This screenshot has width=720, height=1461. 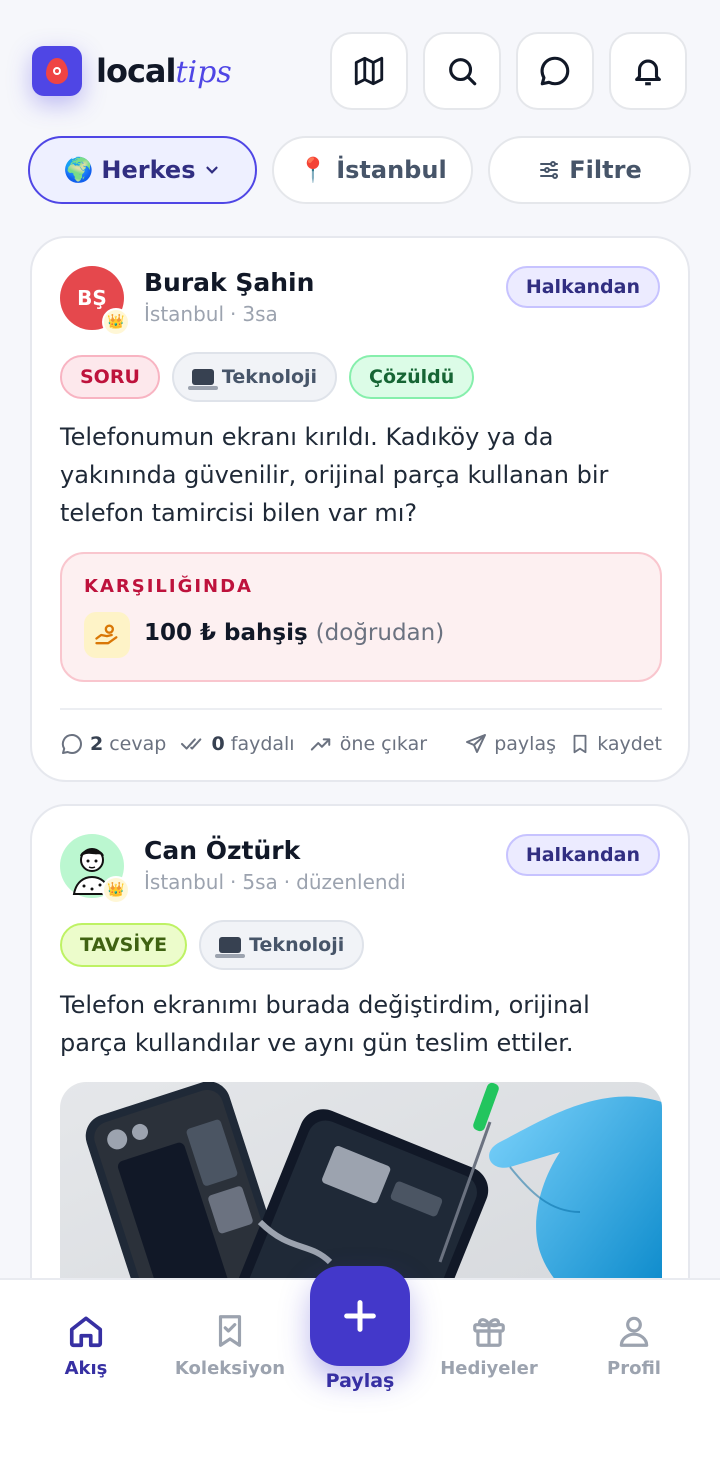 I want to click on map-icon, so click(x=369, y=71).